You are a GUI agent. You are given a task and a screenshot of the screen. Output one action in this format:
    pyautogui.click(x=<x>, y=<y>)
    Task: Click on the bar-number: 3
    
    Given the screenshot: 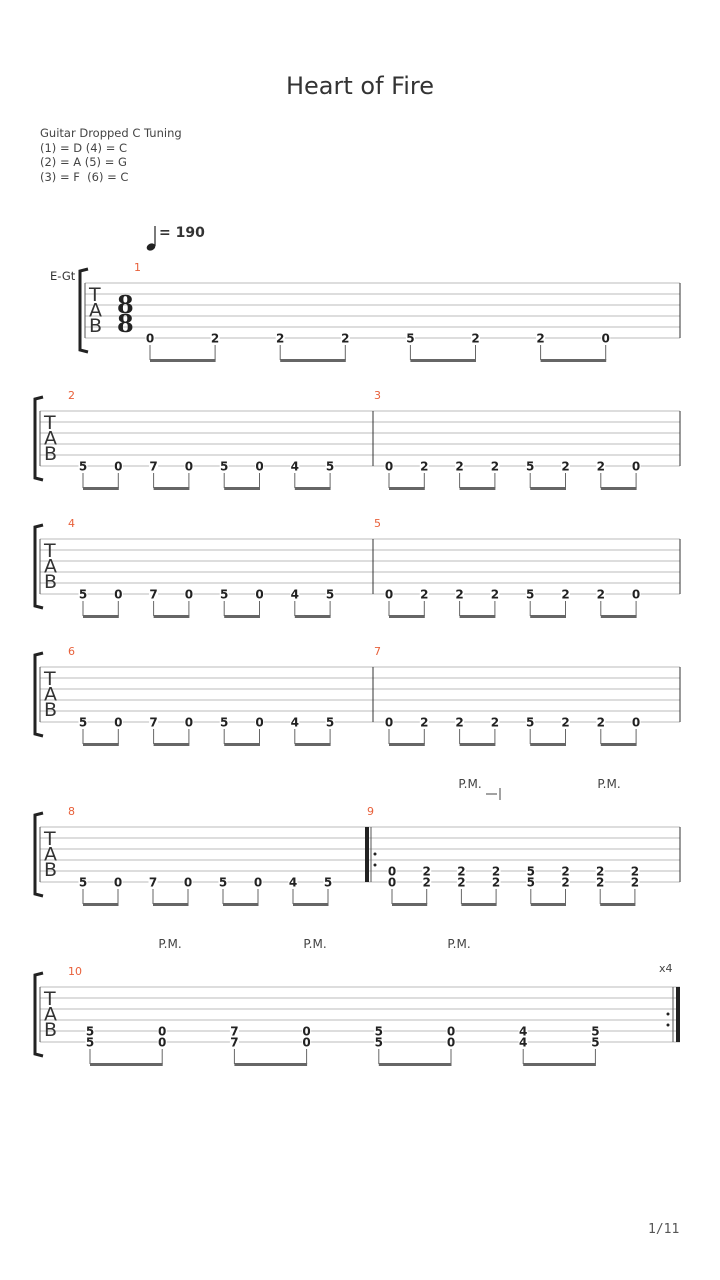 What is the action you would take?
    pyautogui.click(x=377, y=395)
    